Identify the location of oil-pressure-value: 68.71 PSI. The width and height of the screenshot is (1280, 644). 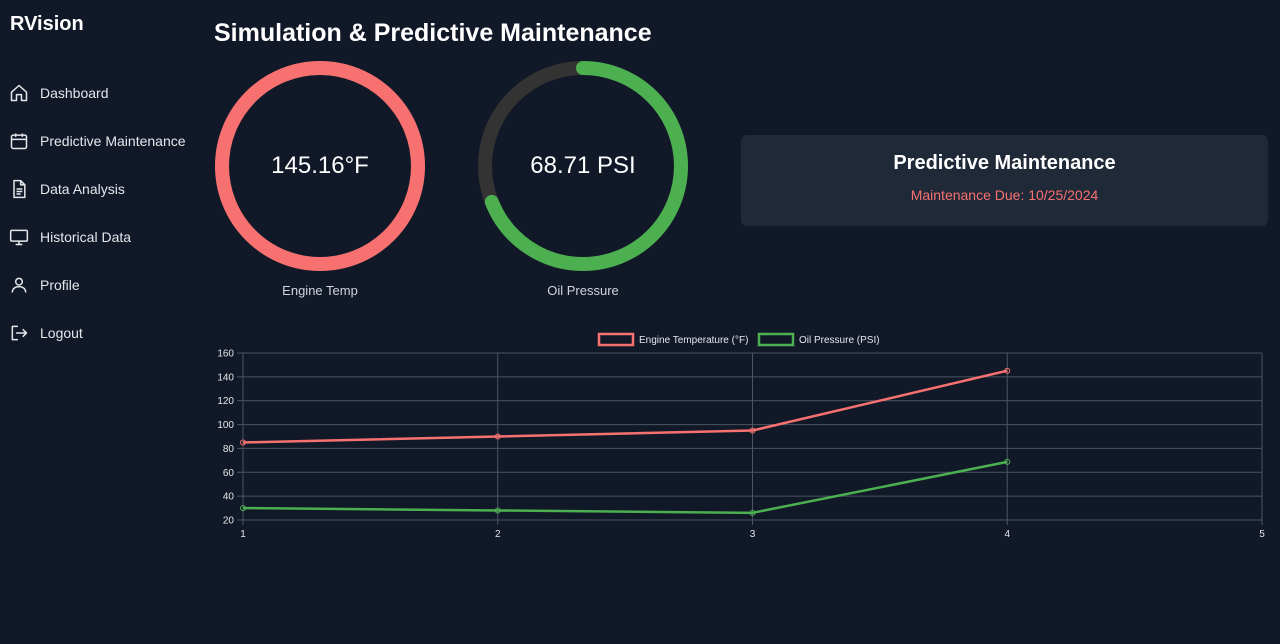
(583, 165).